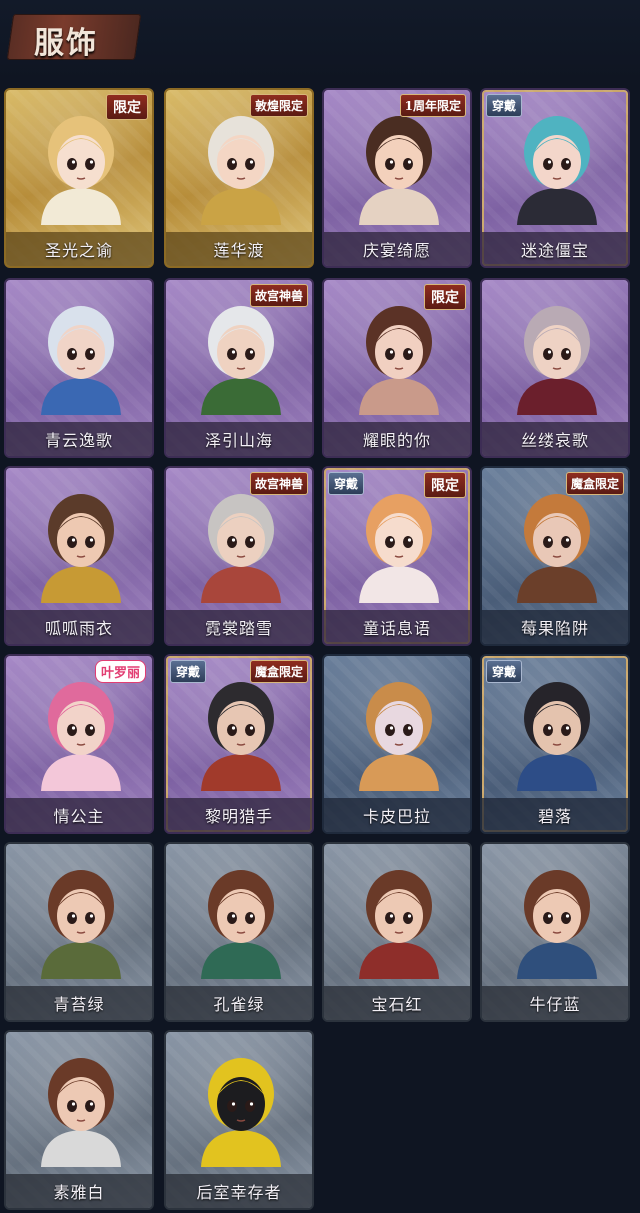  I want to click on outfit-card: 魔盒限定莓果陷阱, so click(555, 556).